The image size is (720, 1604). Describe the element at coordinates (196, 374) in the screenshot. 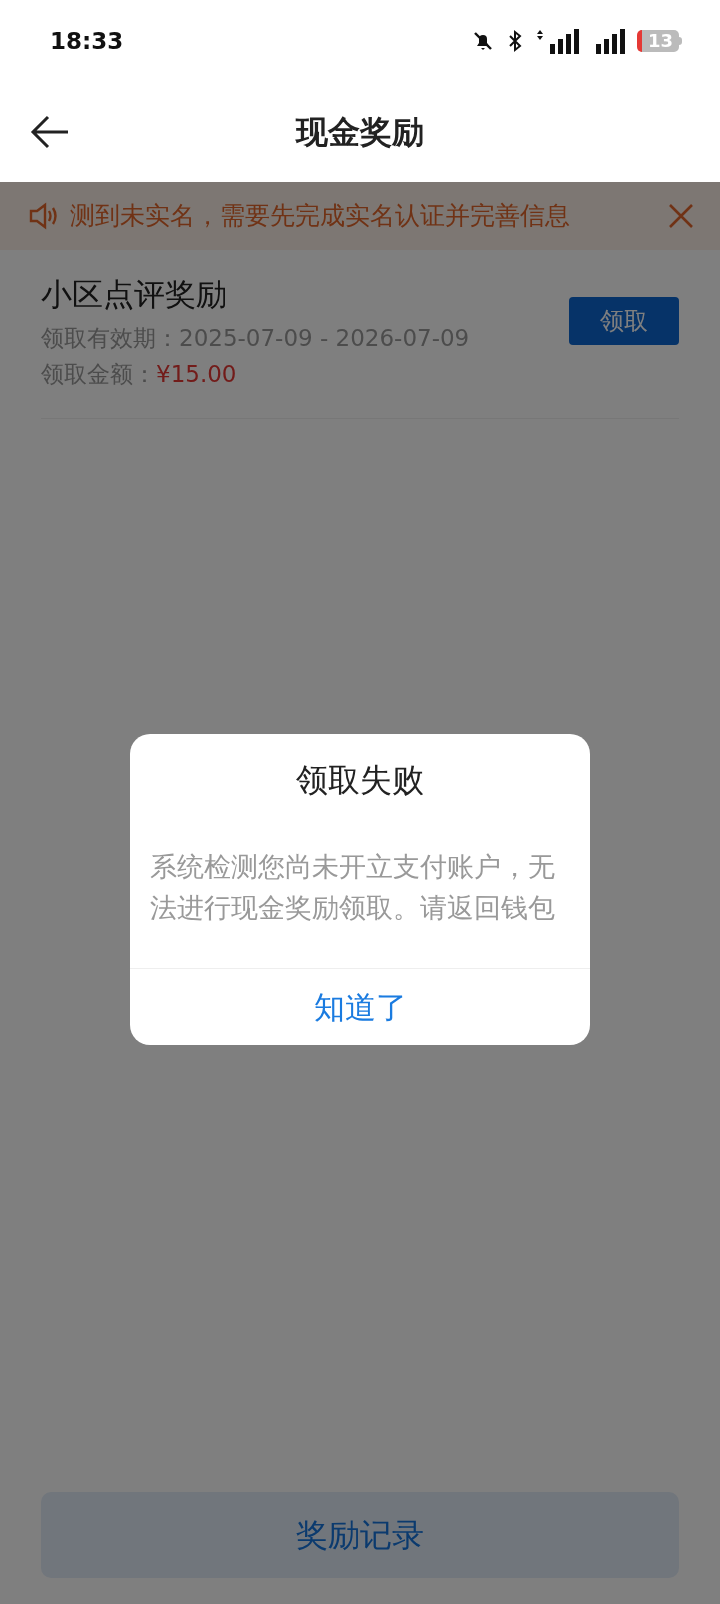

I see `amount-value: ¥15.00` at that location.